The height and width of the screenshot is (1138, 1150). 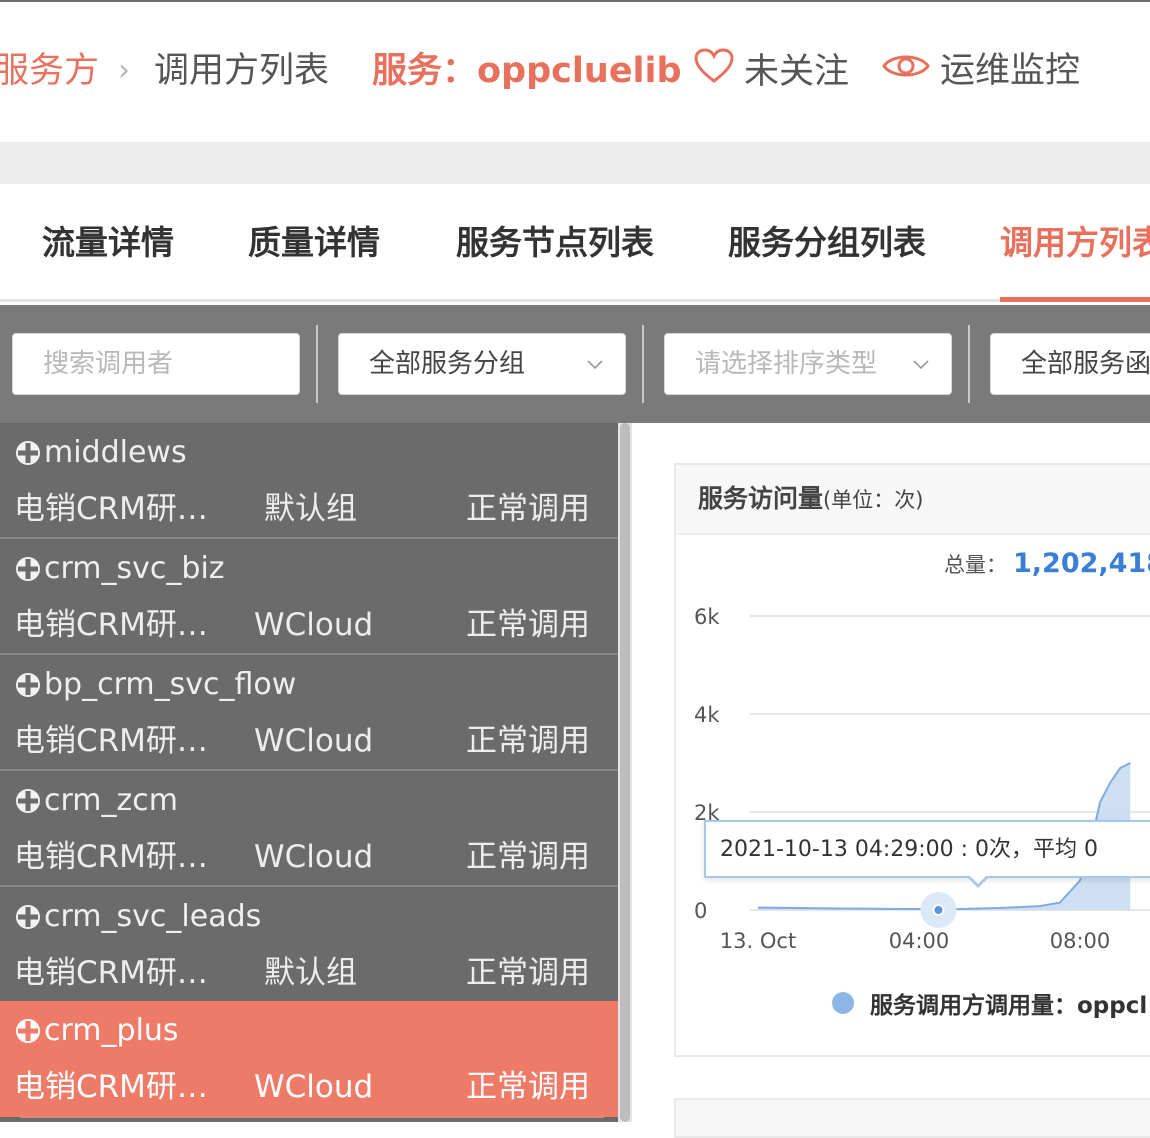 I want to click on chart-tooltip: 2021-10-13 04:29:00 : 0次，平均 0, so click(x=927, y=849).